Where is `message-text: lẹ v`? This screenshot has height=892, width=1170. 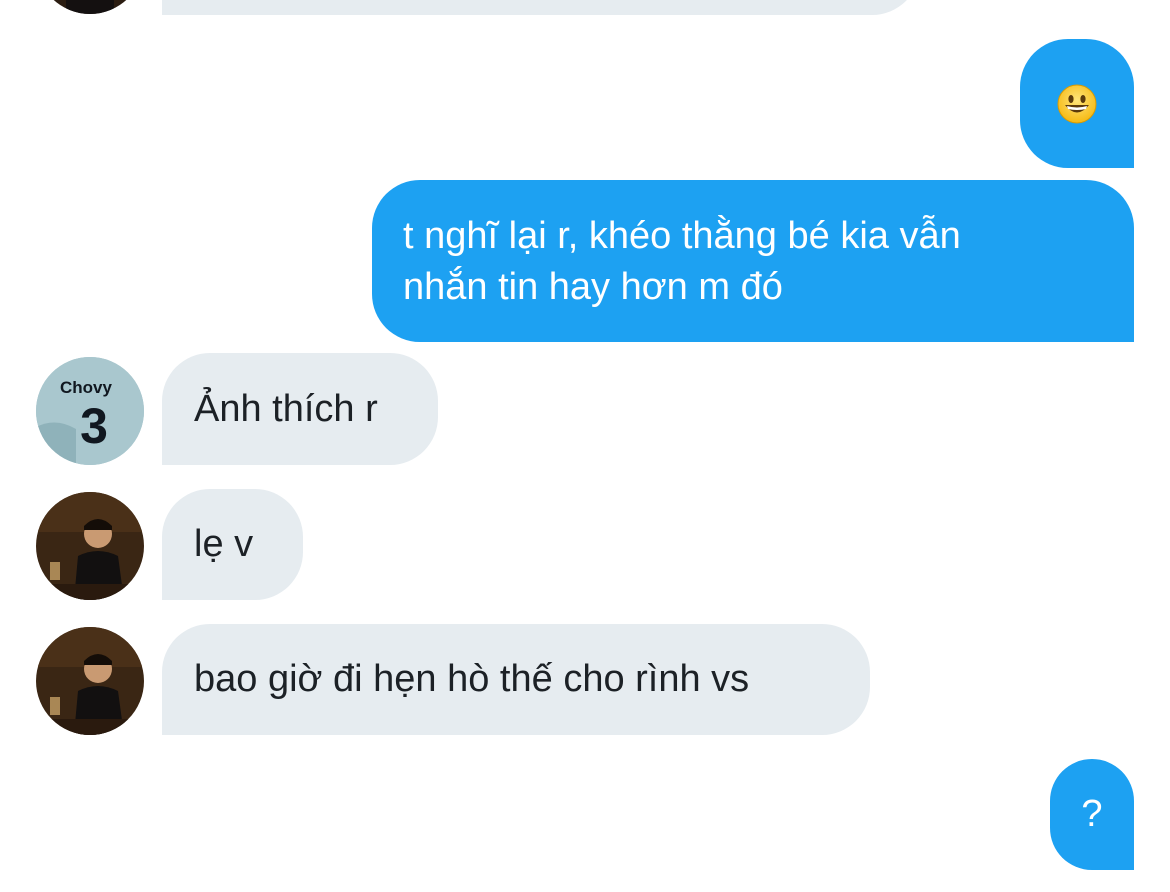 message-text: lẹ v is located at coordinates (224, 544).